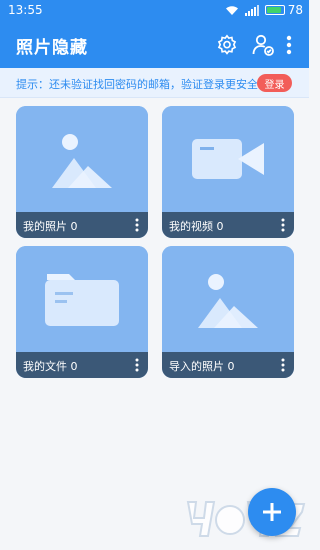  I want to click on tile-bar: 我的照片 0, so click(82, 225).